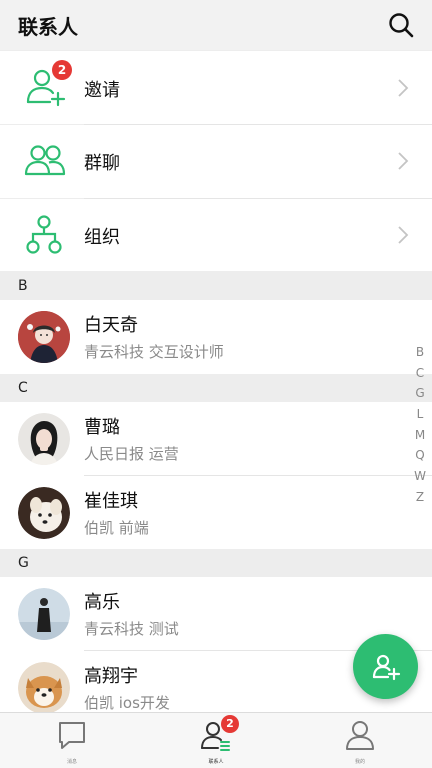 Image resolution: width=432 pixels, height=768 pixels. Describe the element at coordinates (216, 161) in the screenshot. I see `group-chat-row: 群聊` at that location.